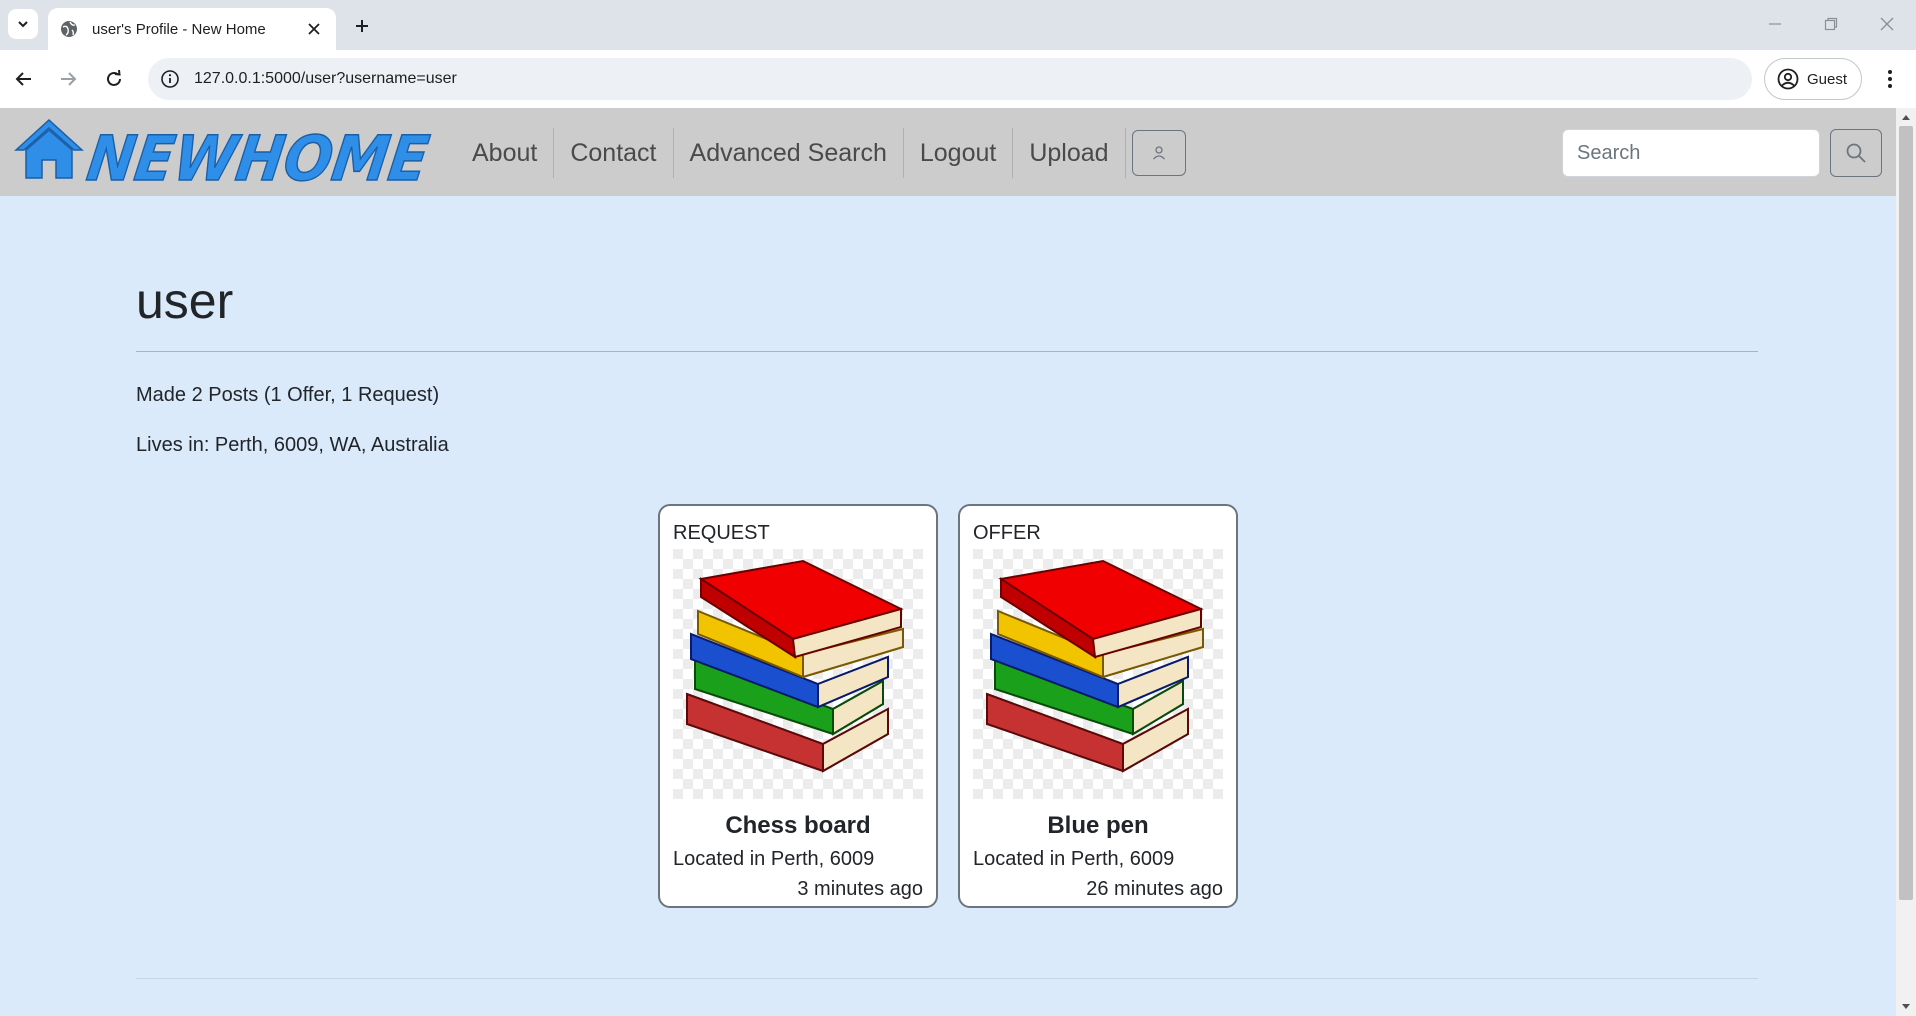 Image resolution: width=1916 pixels, height=1016 pixels. I want to click on post-type: REQUEST, so click(721, 533).